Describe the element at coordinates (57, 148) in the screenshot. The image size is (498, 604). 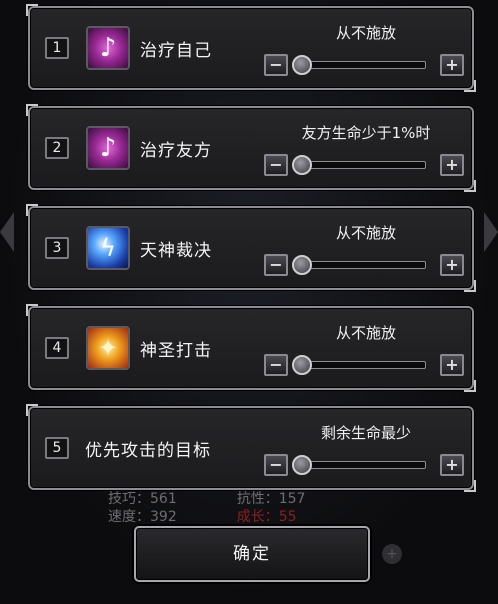
I see `row-number: 2` at that location.